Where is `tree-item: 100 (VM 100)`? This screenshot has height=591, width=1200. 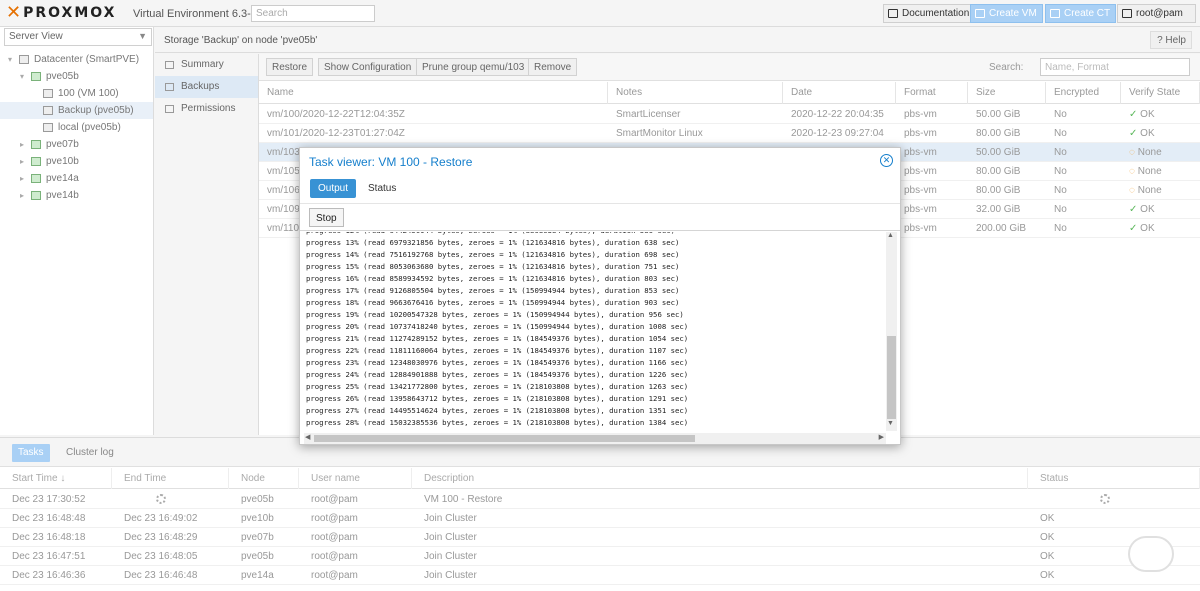 tree-item: 100 (VM 100) is located at coordinates (76, 93).